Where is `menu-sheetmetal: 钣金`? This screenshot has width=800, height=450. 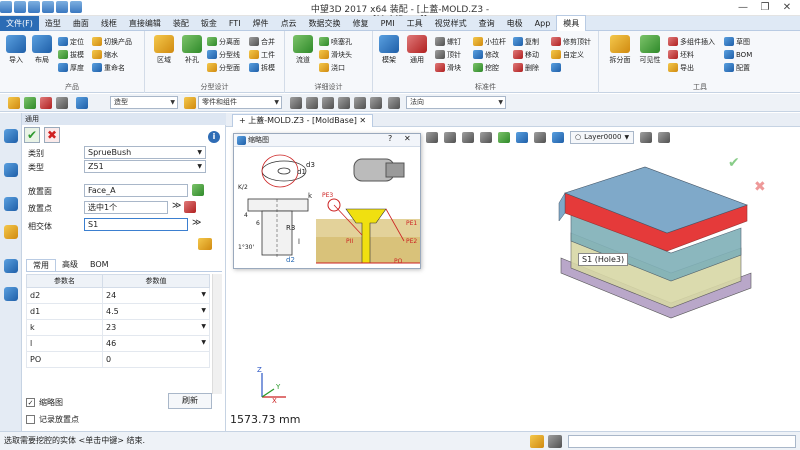
menu-sheetmetal: 钣金 is located at coordinates (209, 23).